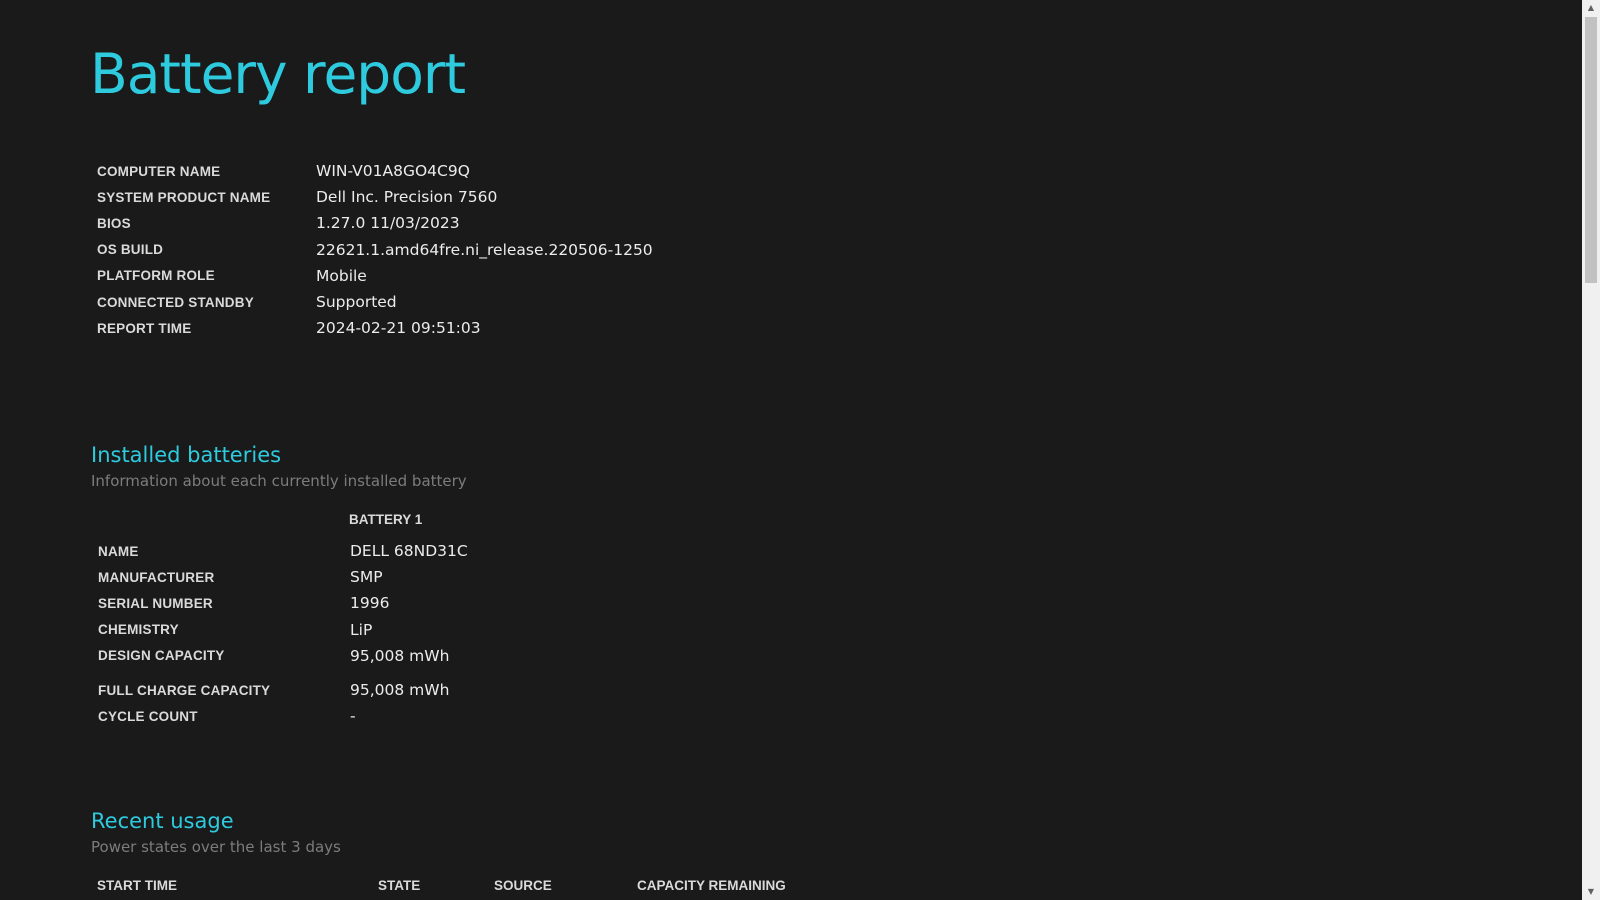 Image resolution: width=1600 pixels, height=900 pixels. What do you see at coordinates (283, 630) in the screenshot?
I see `battery-row: CHEMISTRY LiP` at bounding box center [283, 630].